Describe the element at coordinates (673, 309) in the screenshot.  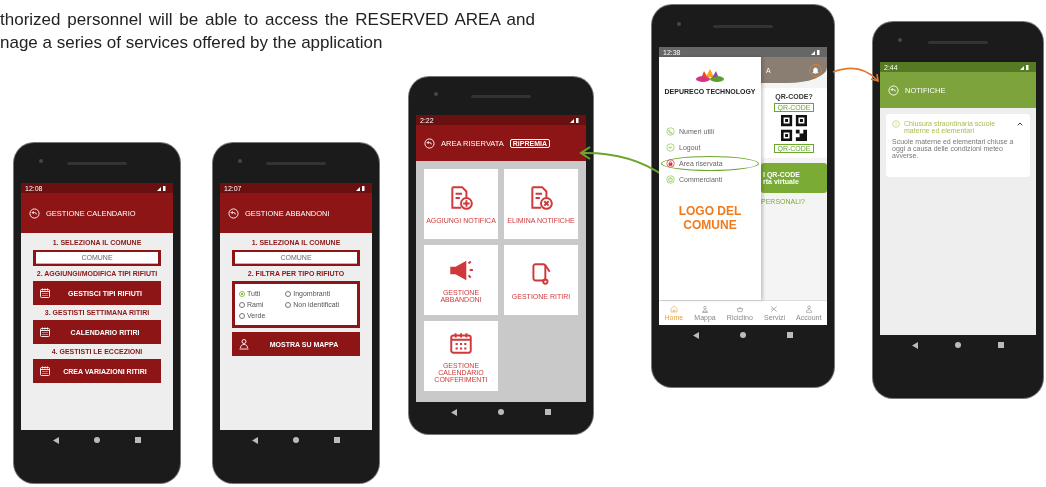
I see `home-icon` at that location.